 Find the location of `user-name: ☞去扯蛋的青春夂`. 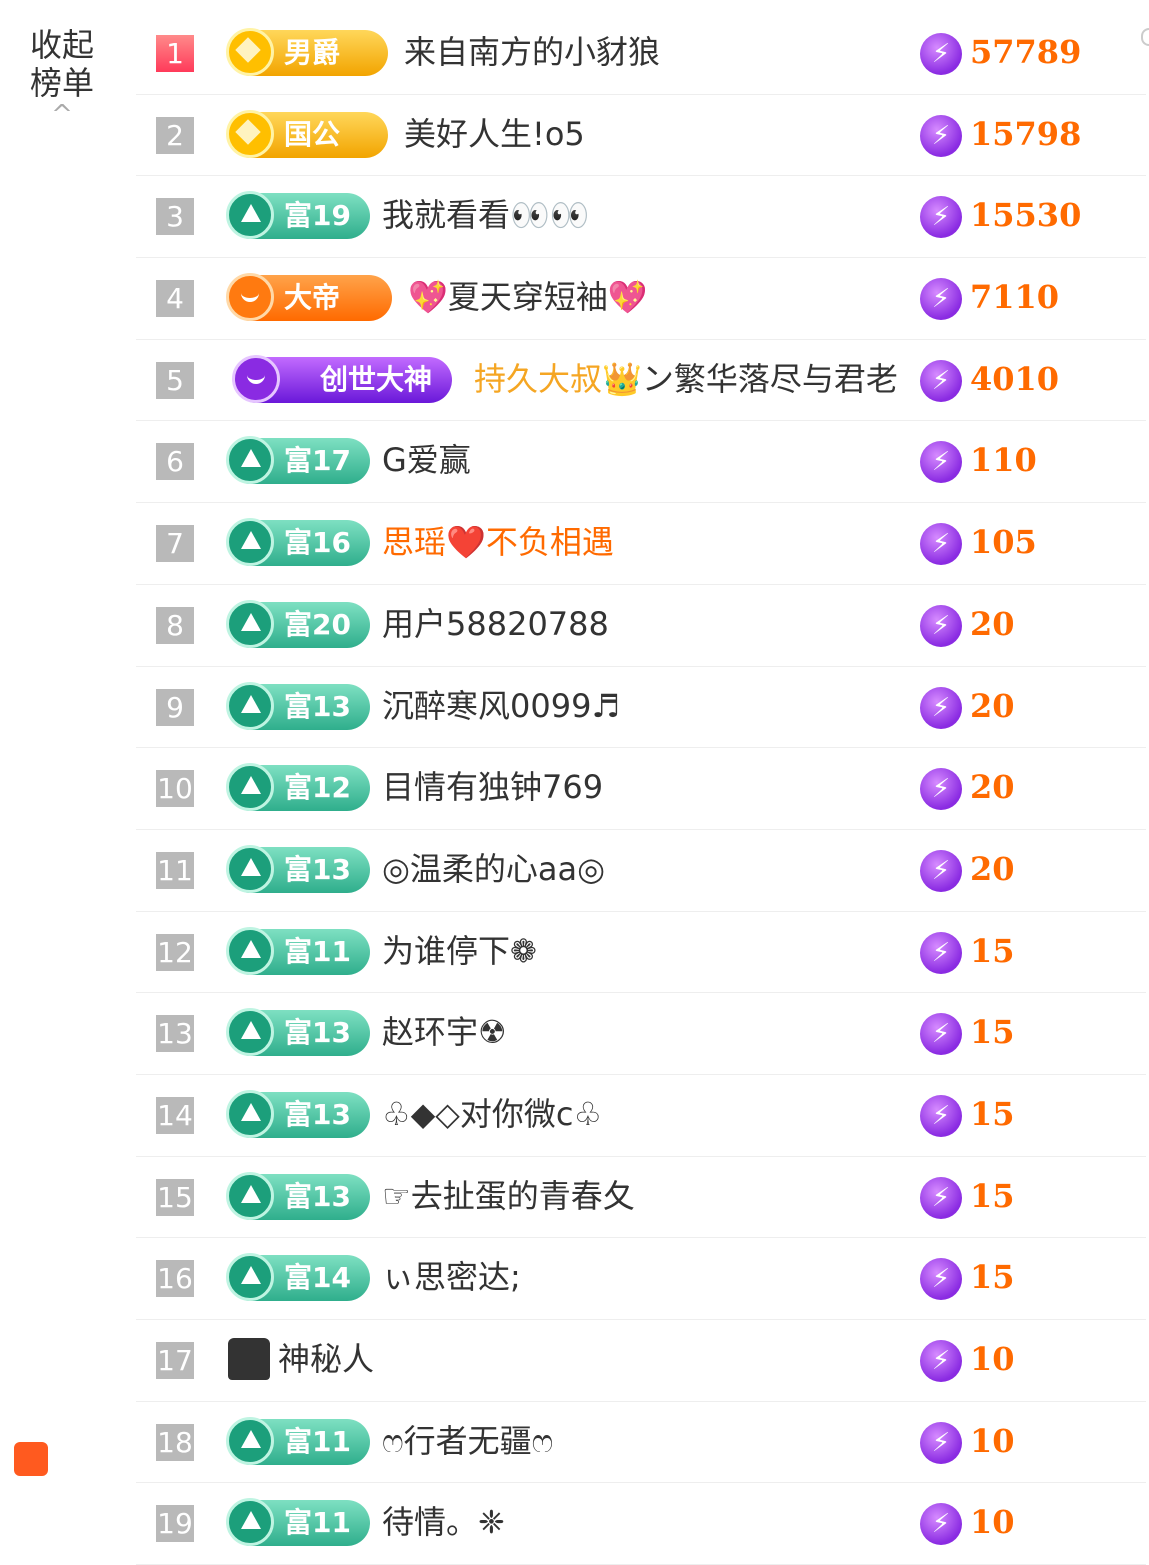

user-name: ☞去扯蛋的青春夂 is located at coordinates (508, 1196).